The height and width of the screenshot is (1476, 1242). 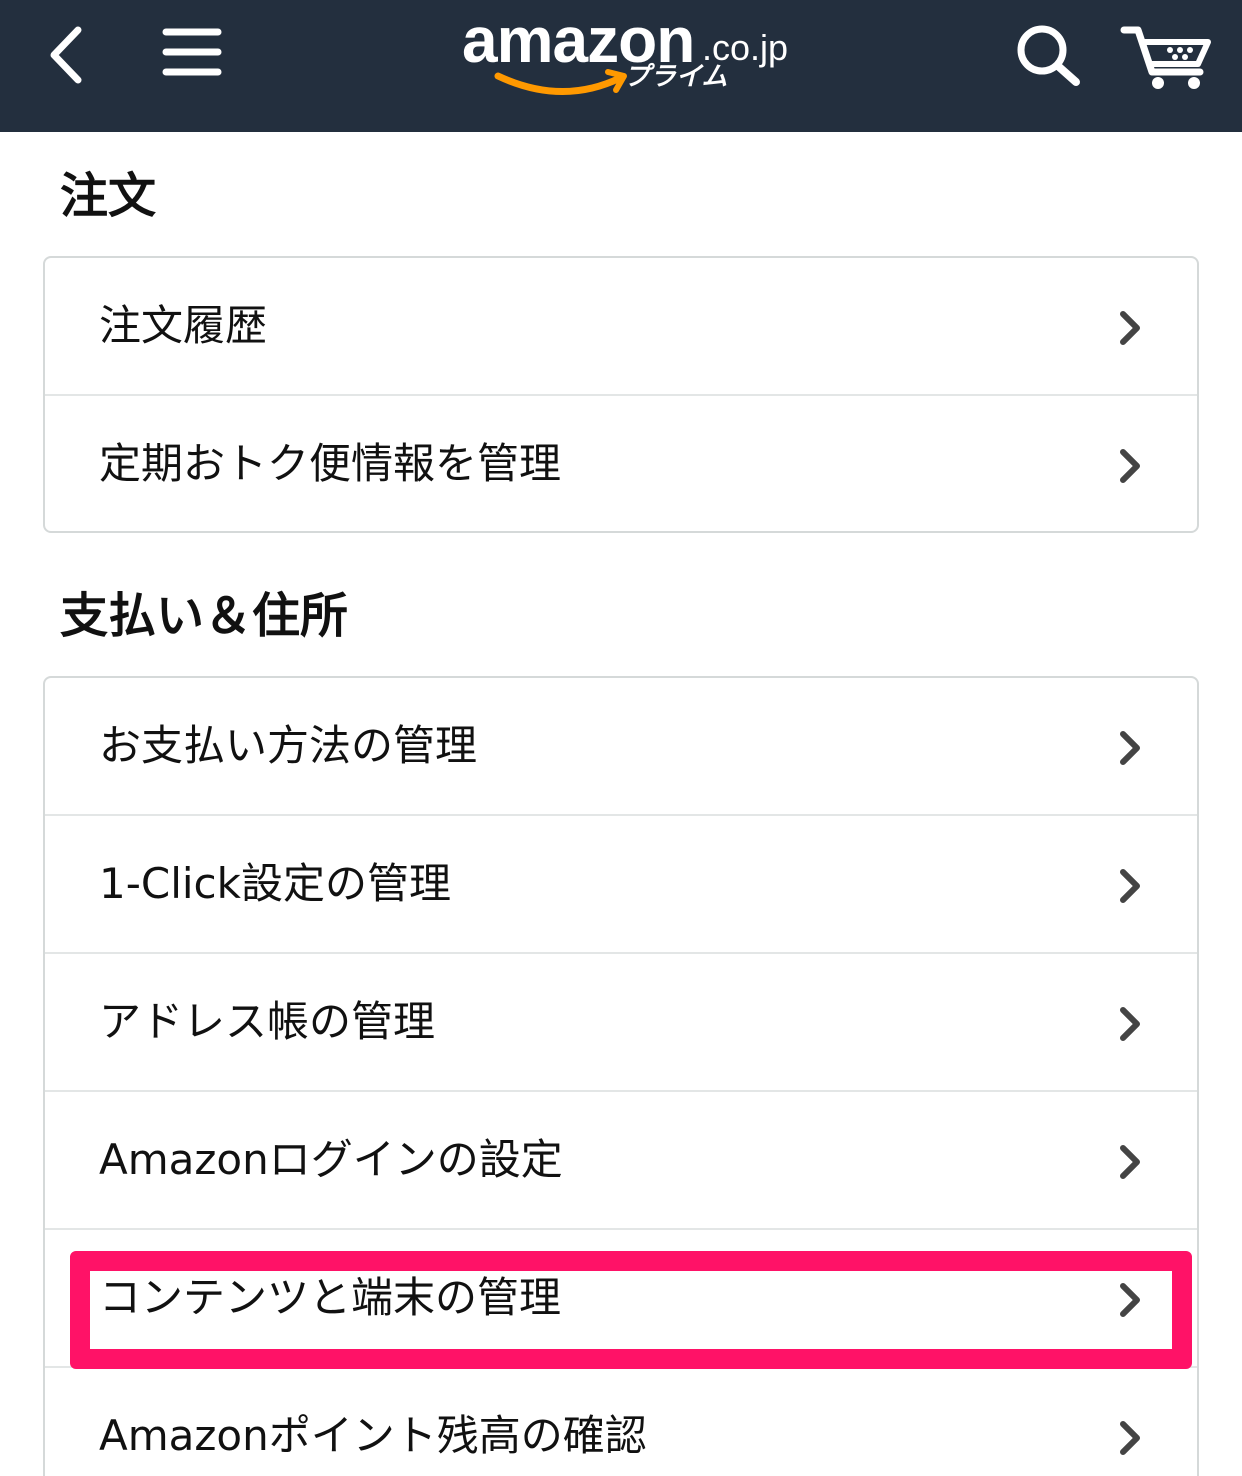 What do you see at coordinates (621, 747) in the screenshot?
I see `menu-item-payment-methods: お支払い方法の管理` at bounding box center [621, 747].